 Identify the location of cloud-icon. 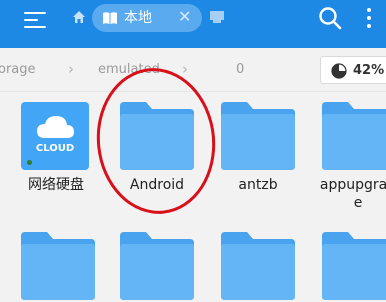
(55, 127).